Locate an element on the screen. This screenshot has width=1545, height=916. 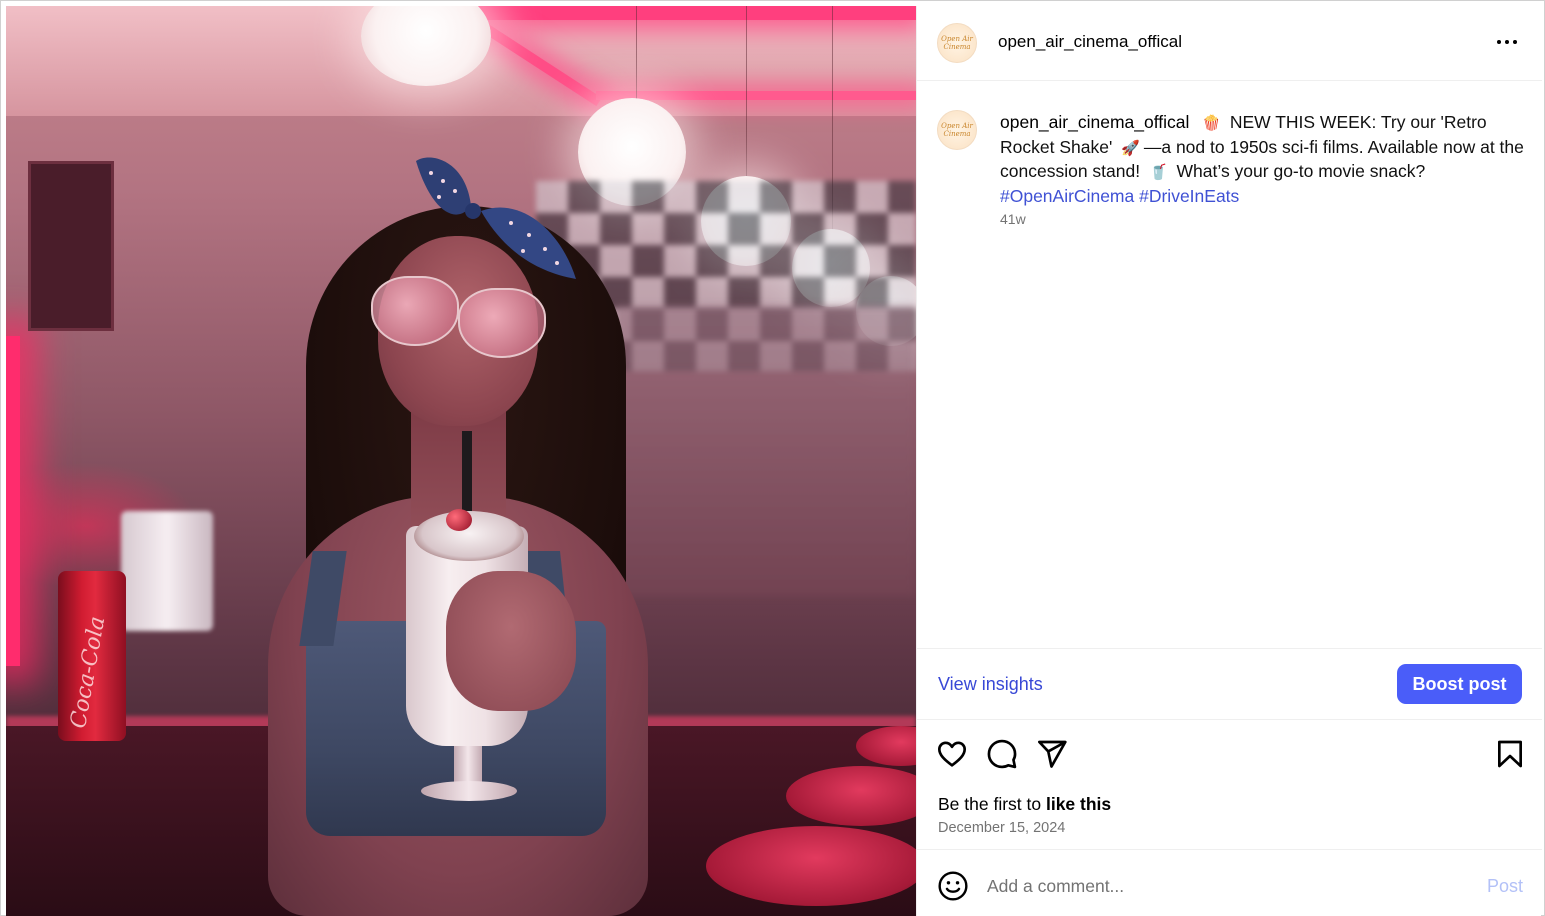
cup-emoji: 🥤 is located at coordinates (1158, 172).